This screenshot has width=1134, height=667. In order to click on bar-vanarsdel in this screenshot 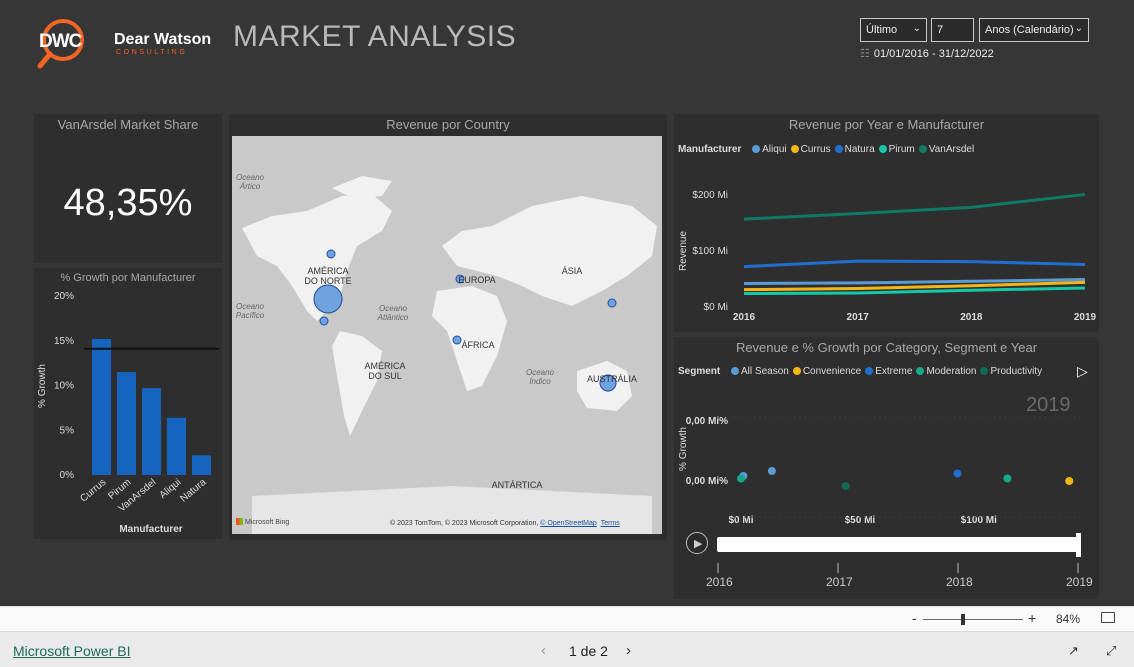, I will do `click(151, 431)`.